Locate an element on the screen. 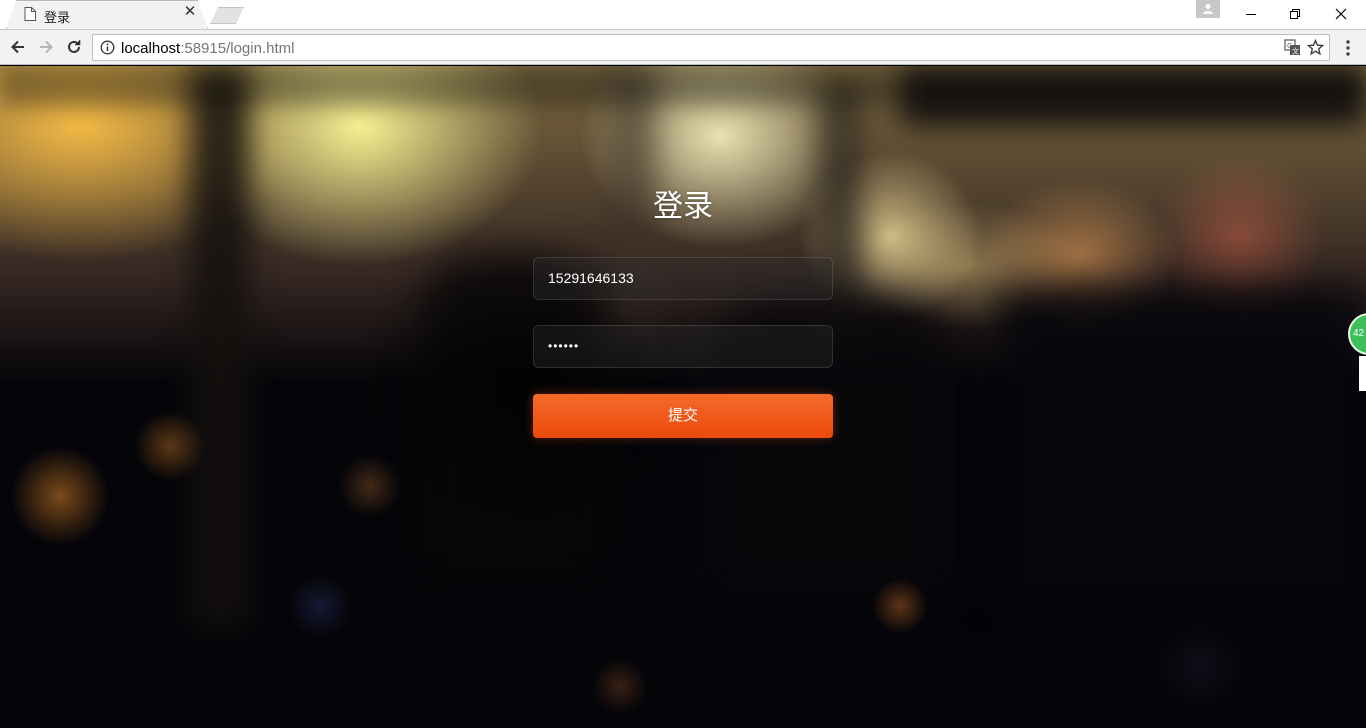  reload-icon is located at coordinates (74, 47).